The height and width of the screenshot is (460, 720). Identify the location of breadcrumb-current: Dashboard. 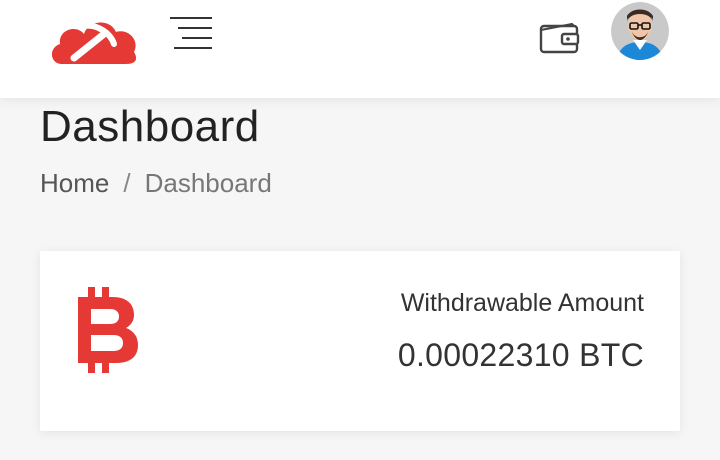
(208, 183).